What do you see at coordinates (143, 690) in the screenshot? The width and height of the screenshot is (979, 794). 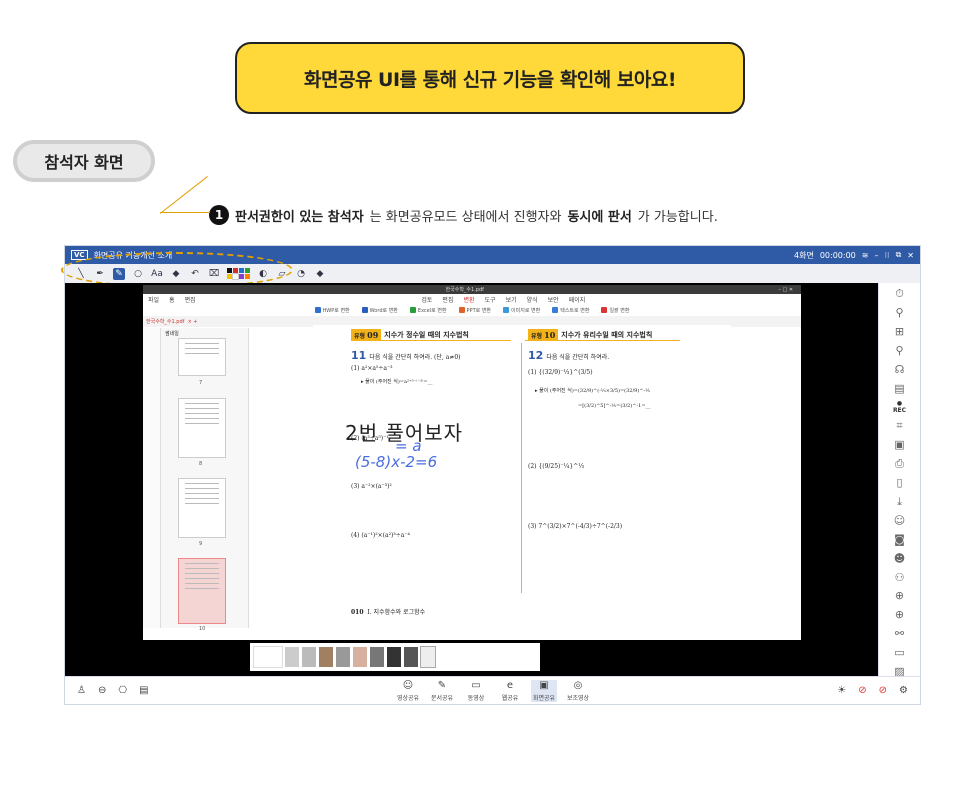 I see `document-icon: ▤` at bounding box center [143, 690].